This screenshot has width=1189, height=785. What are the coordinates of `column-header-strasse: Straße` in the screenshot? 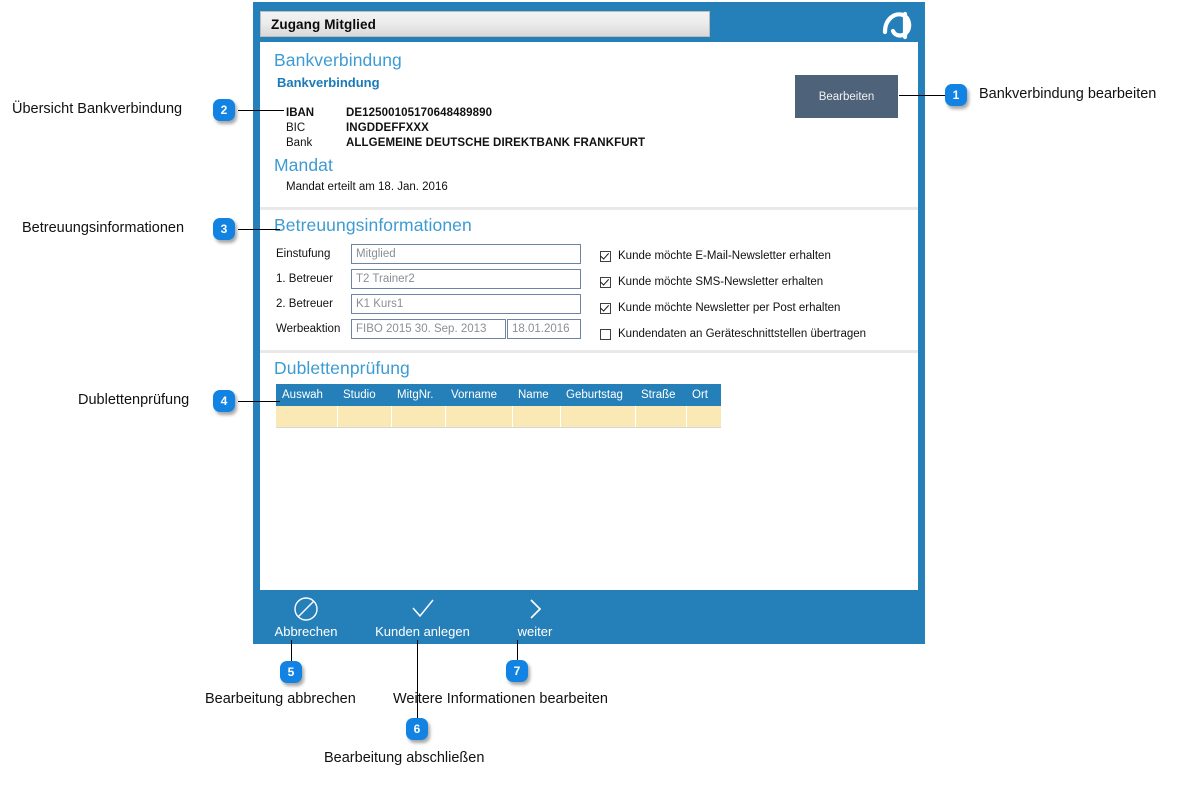 It's located at (660, 395).